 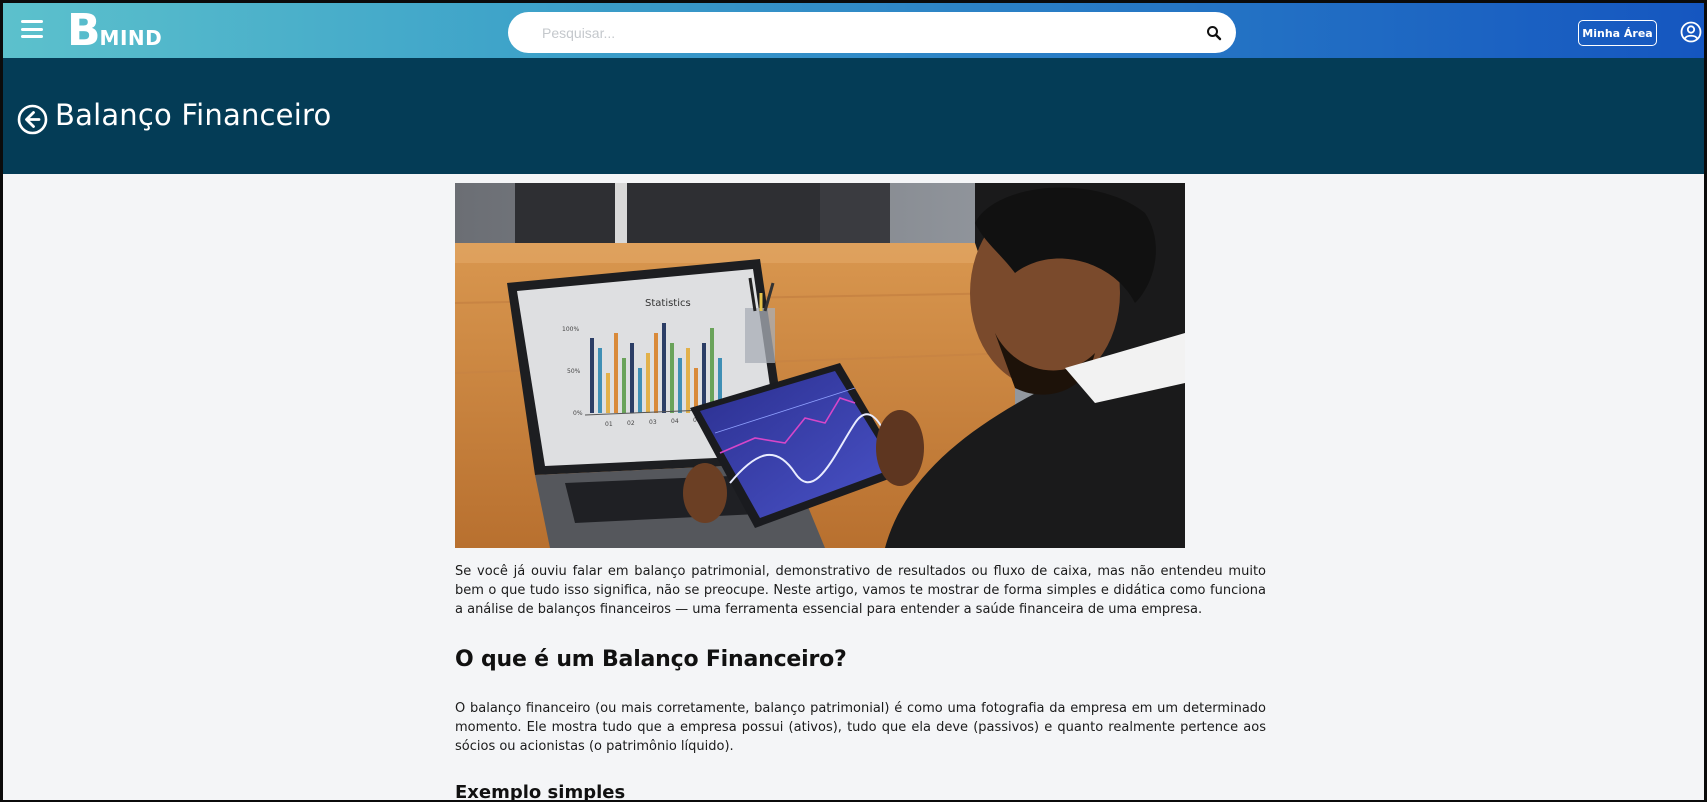 What do you see at coordinates (853, 116) in the screenshot?
I see `page-header-banner: Balanço Financeiro` at bounding box center [853, 116].